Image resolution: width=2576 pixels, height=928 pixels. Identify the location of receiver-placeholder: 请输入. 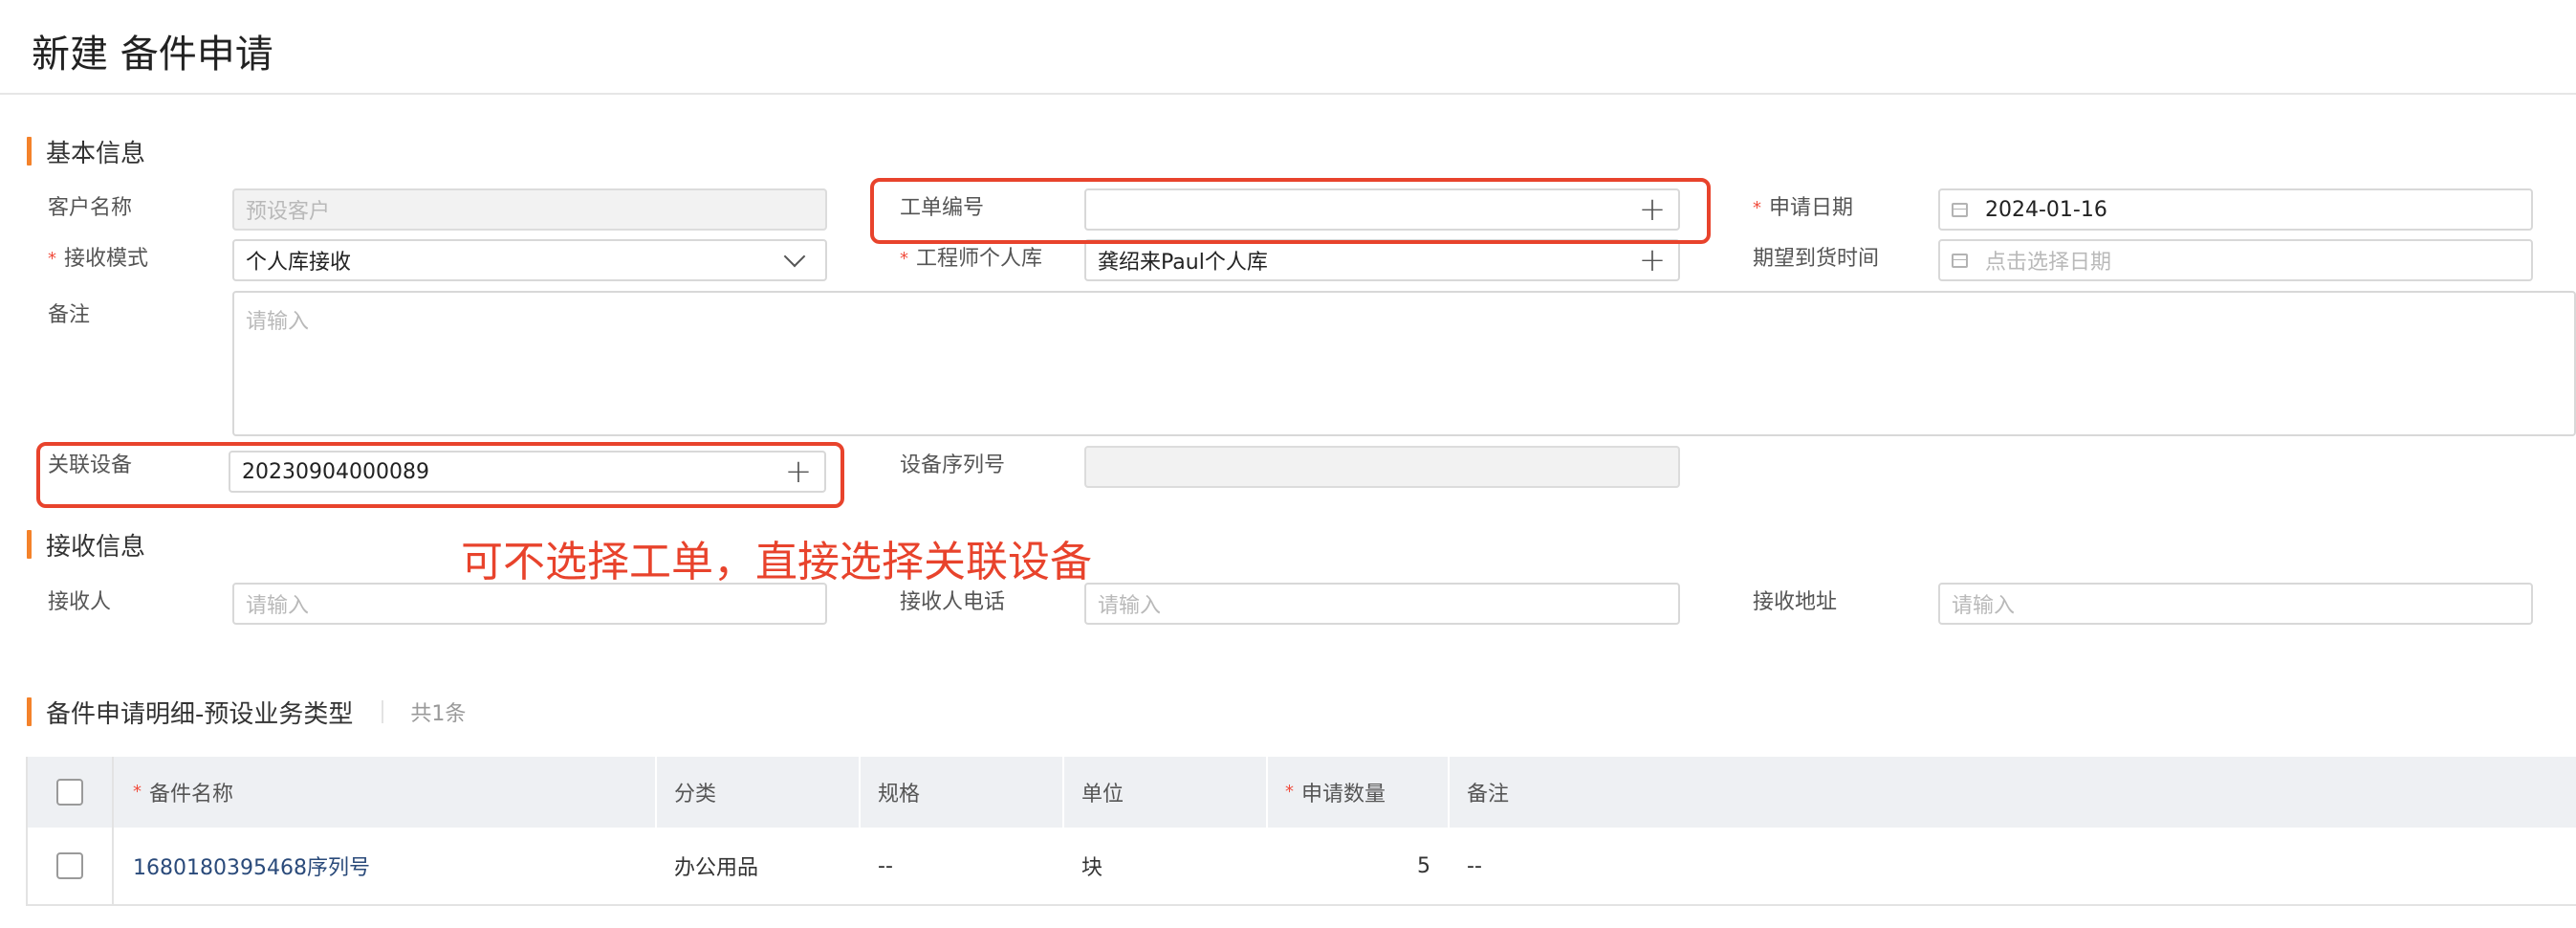
(278, 606).